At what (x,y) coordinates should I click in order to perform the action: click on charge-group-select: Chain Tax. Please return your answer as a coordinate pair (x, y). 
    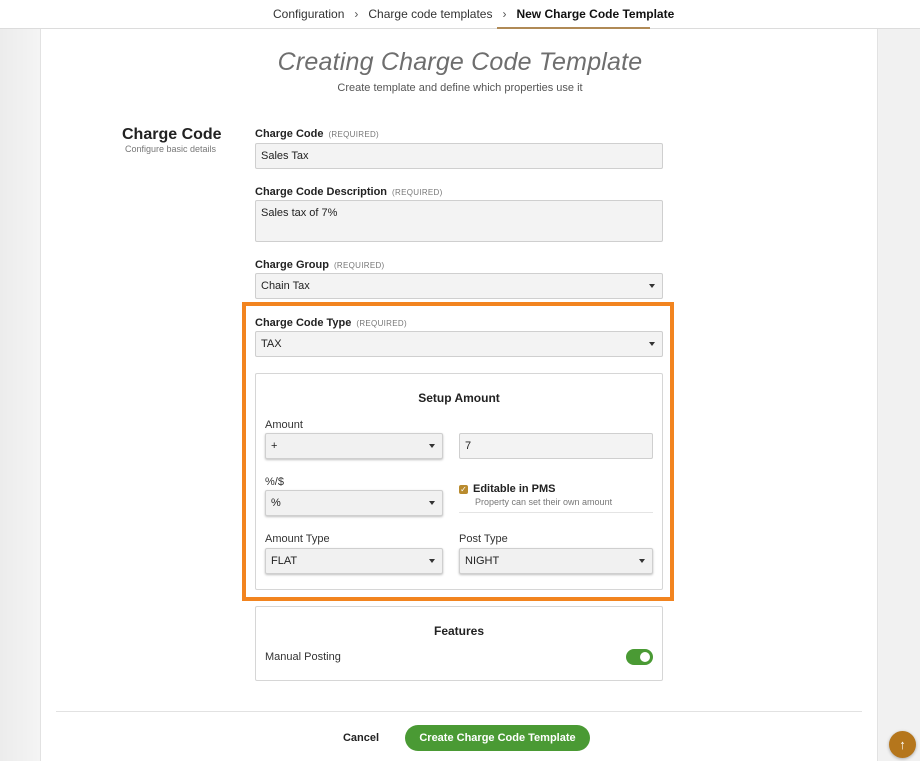
    Looking at the image, I should click on (459, 286).